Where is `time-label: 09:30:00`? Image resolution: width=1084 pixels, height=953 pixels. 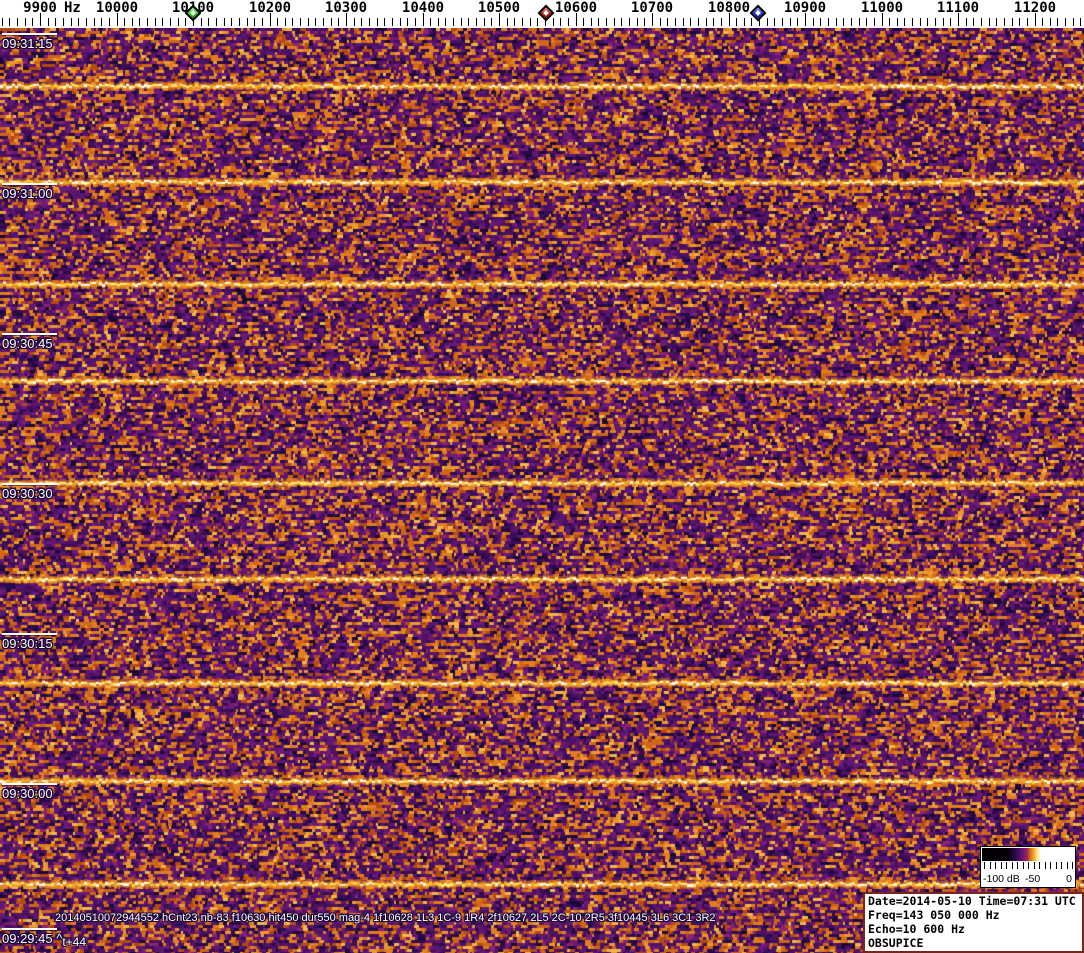
time-label: 09:30:00 is located at coordinates (27, 793).